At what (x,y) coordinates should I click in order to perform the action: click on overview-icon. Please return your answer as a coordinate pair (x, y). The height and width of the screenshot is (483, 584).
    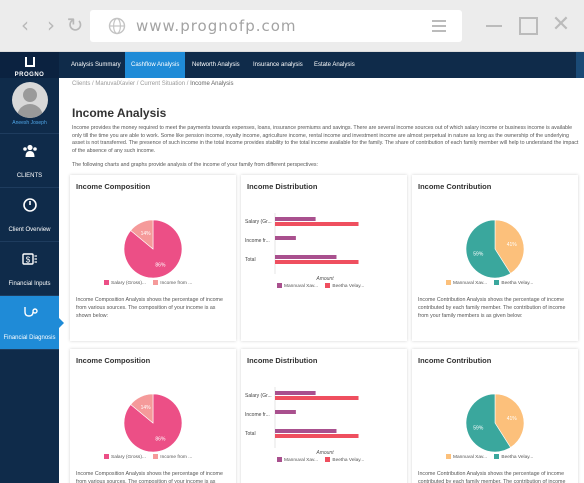
    Looking at the image, I should click on (29, 205).